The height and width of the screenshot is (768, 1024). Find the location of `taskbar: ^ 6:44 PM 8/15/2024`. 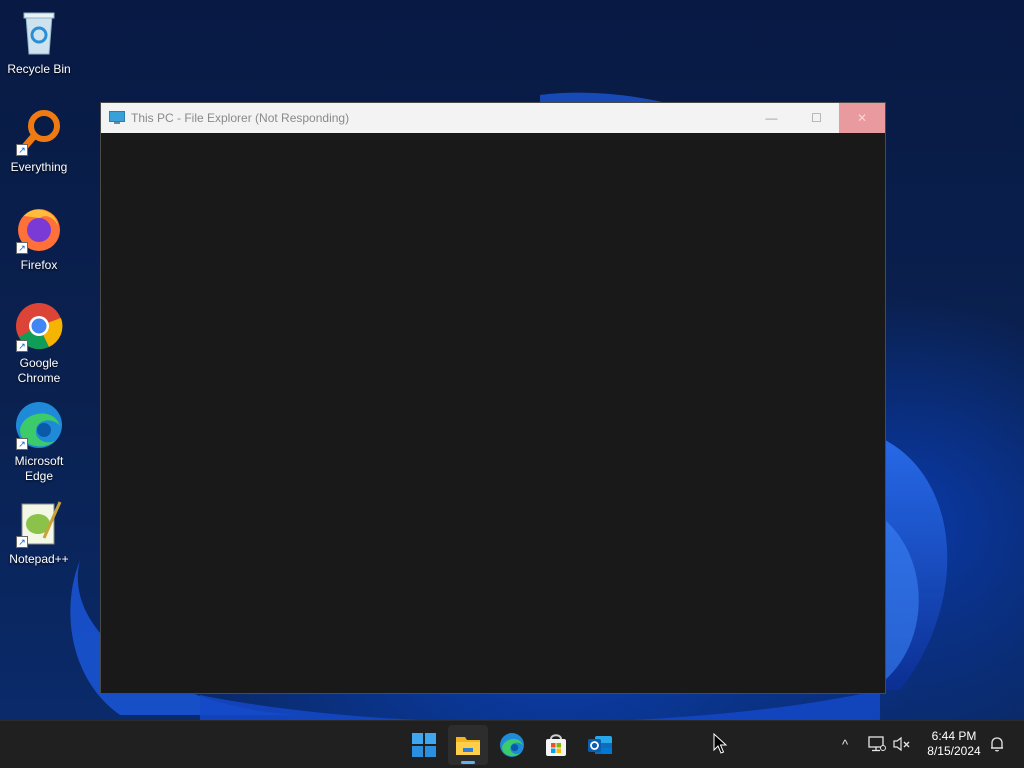

taskbar: ^ 6:44 PM 8/15/2024 is located at coordinates (512, 744).